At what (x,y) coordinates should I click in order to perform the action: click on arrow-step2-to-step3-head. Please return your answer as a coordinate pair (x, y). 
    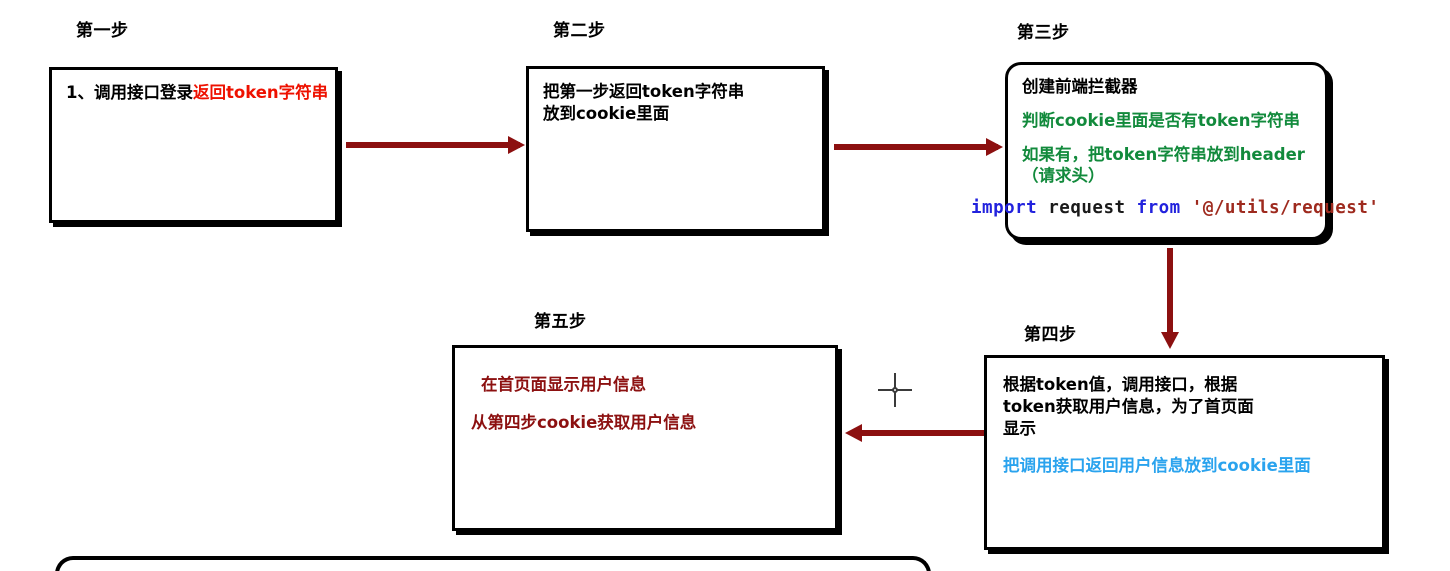
    Looking at the image, I should click on (994, 147).